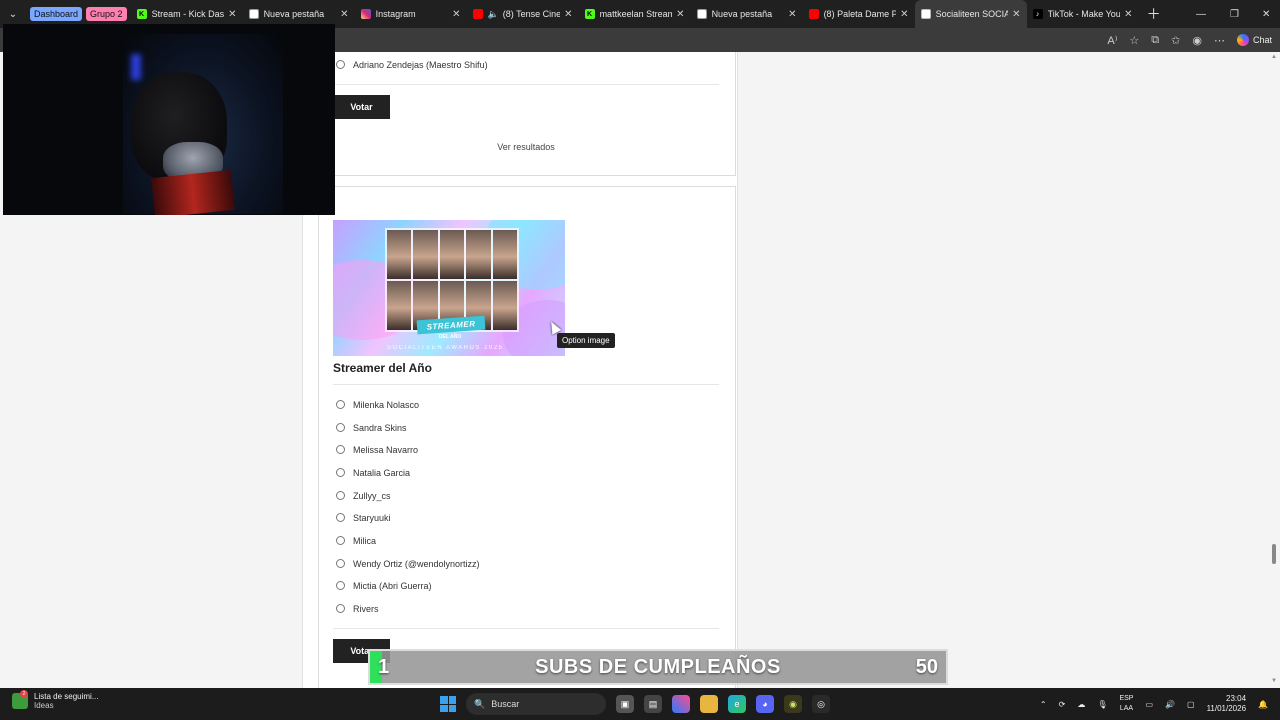 This screenshot has width=1280, height=720. Describe the element at coordinates (653, 704) in the screenshot. I see `store-icon: ▤` at that location.